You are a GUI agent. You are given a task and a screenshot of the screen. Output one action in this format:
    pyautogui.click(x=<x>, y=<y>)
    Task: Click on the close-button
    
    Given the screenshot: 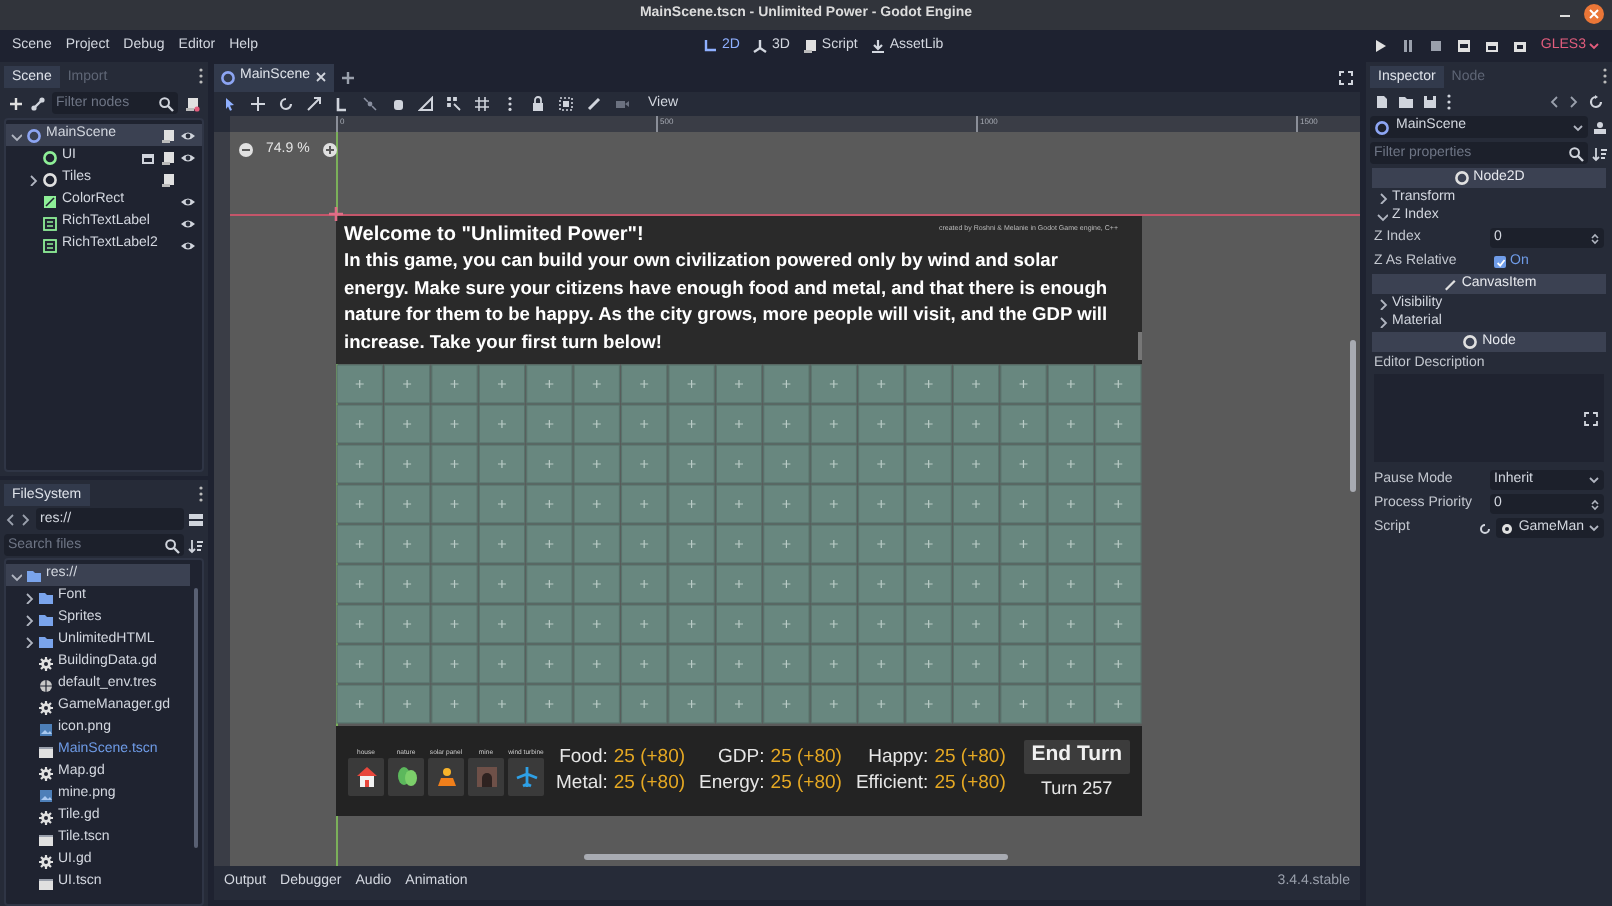 What is the action you would take?
    pyautogui.click(x=1594, y=14)
    